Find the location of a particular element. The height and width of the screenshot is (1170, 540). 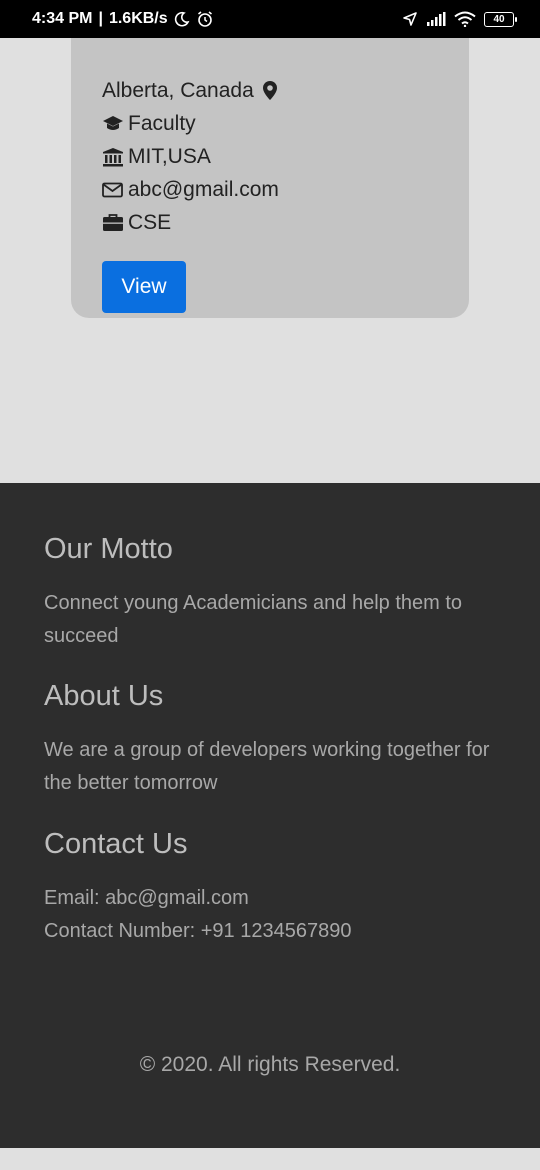

briefcase-icon is located at coordinates (115, 222).